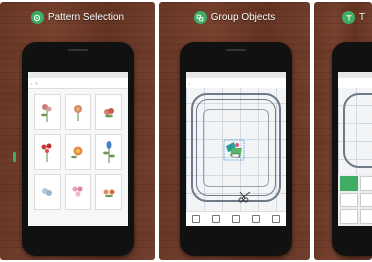  I want to click on layers-tool-icon, so click(236, 219).